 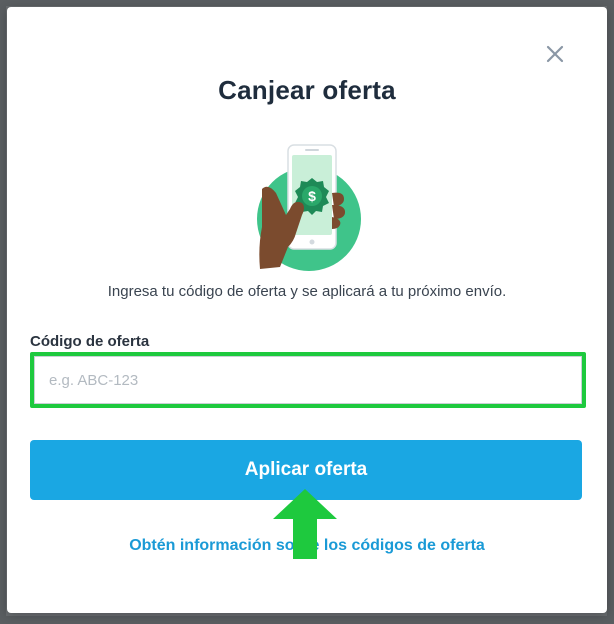 I want to click on modal-title: Canjear oferta, so click(x=307, y=90).